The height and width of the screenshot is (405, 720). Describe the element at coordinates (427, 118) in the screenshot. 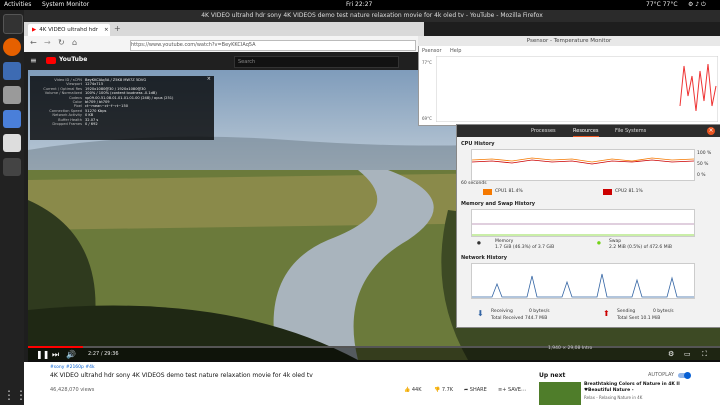

I see `psensor-ymin: 69°C` at that location.